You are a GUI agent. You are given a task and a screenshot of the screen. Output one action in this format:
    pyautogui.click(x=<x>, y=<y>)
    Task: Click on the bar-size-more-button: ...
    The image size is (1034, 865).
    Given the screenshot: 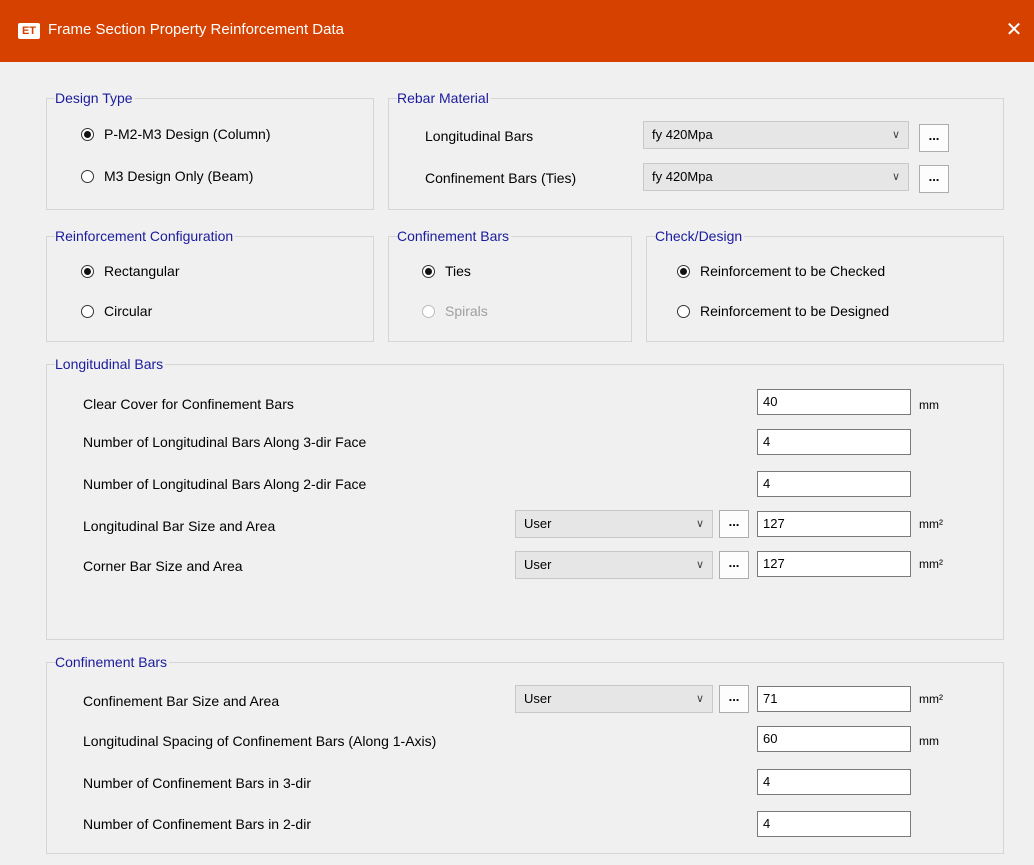 What is the action you would take?
    pyautogui.click(x=734, y=524)
    